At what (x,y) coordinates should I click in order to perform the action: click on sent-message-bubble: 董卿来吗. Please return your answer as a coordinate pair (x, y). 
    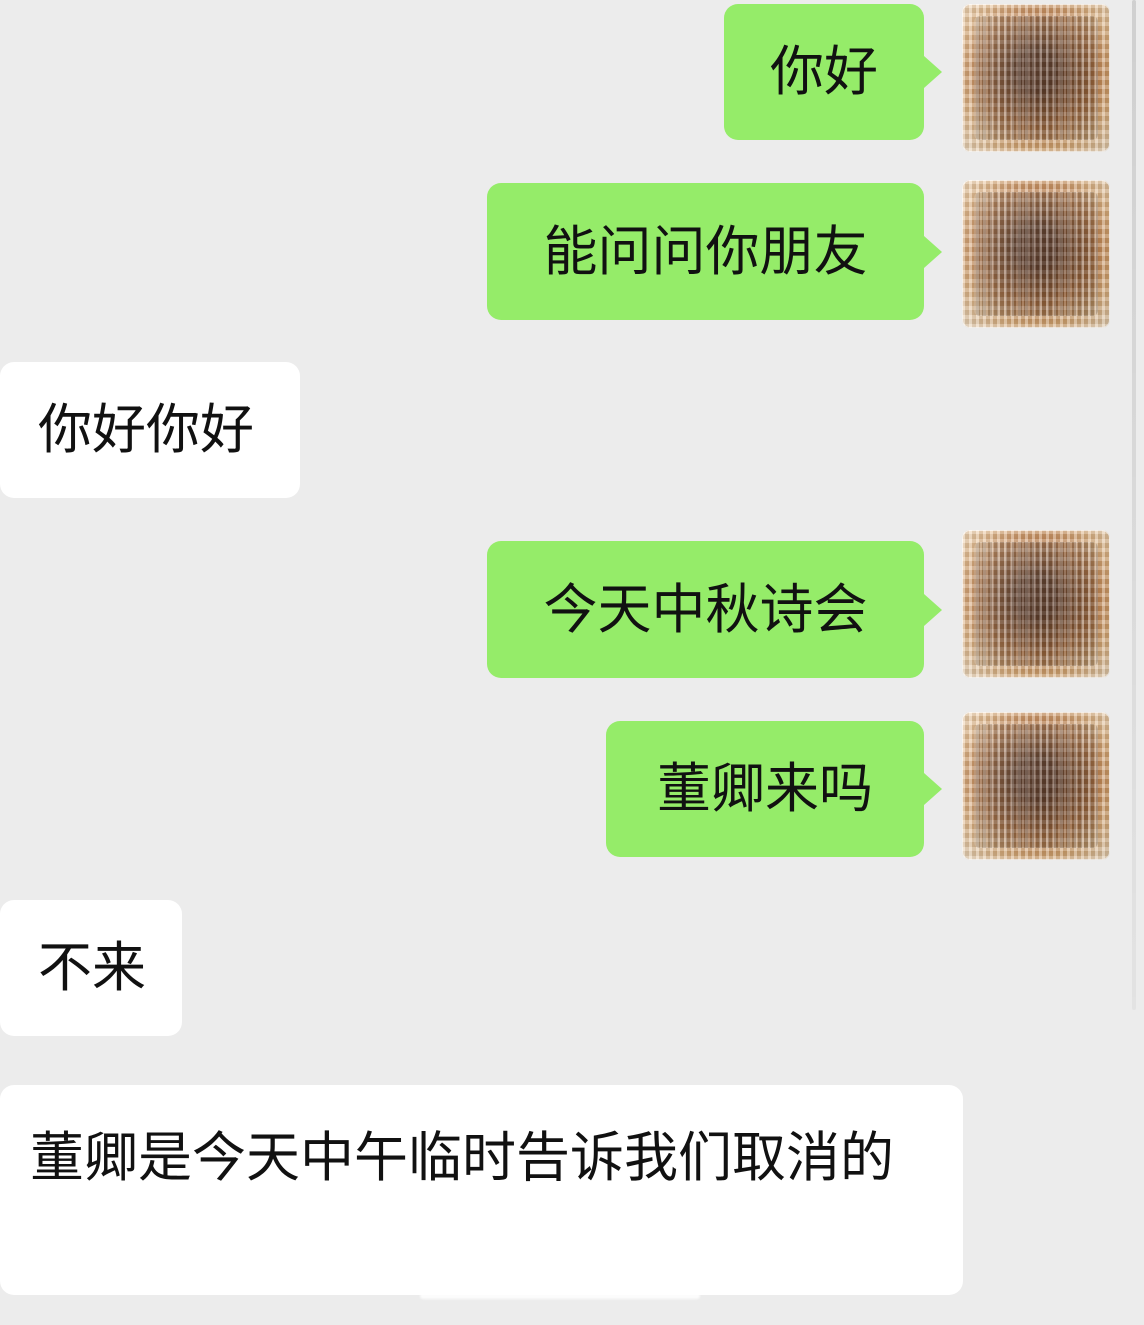
    Looking at the image, I should click on (765, 789).